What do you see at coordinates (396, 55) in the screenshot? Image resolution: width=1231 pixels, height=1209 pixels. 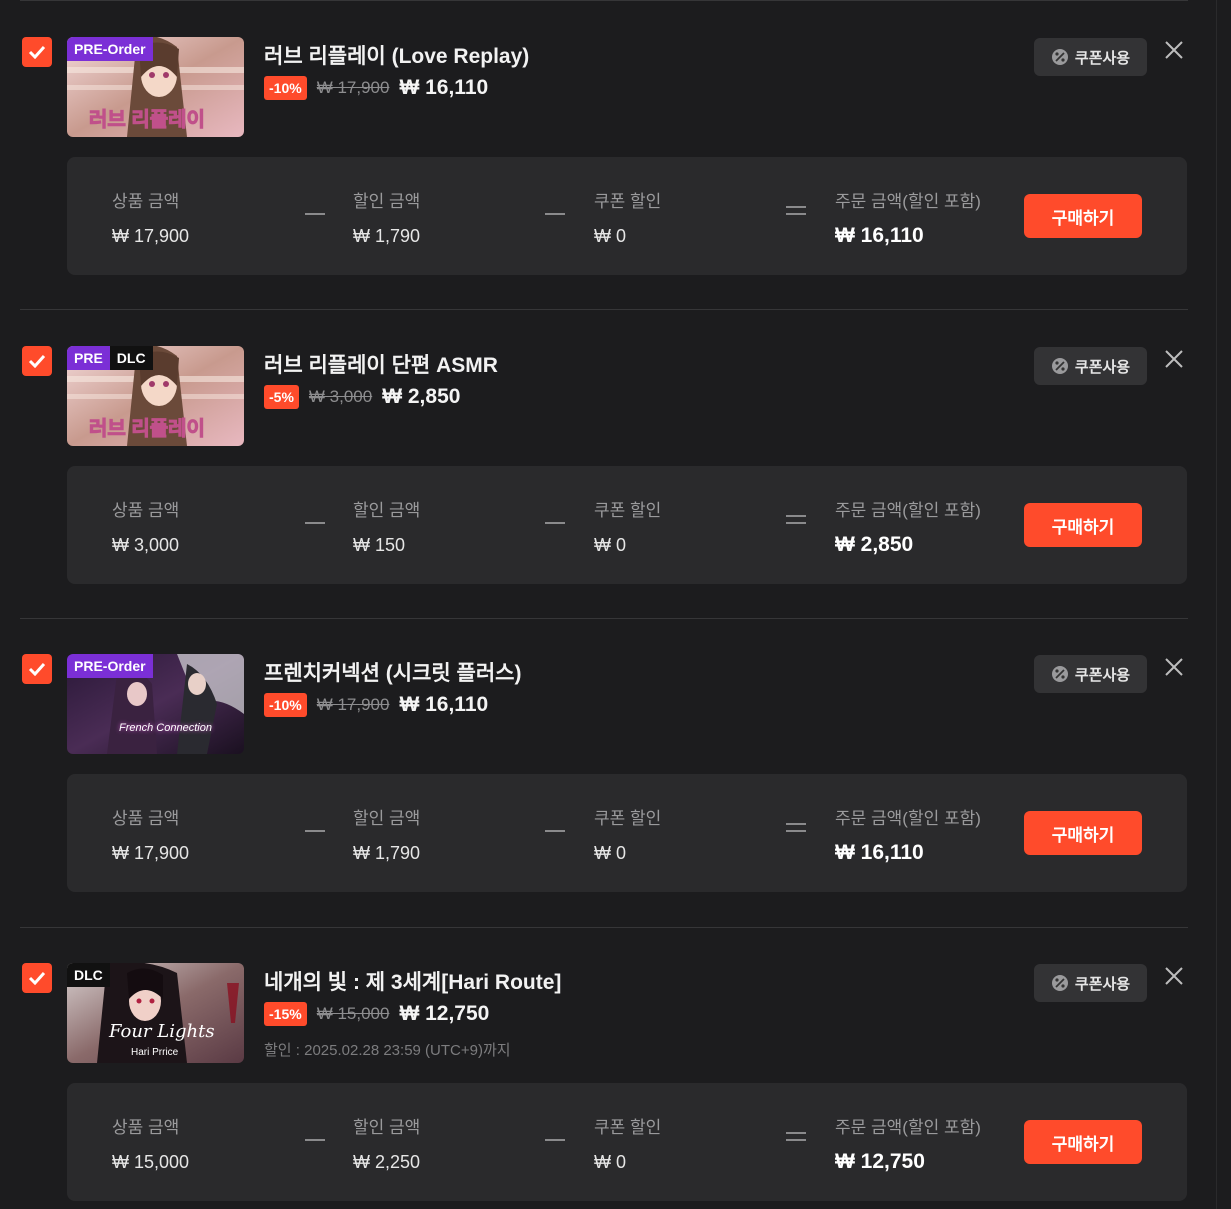 I see `product-title: 러브 리플레이 (Love Replay)` at bounding box center [396, 55].